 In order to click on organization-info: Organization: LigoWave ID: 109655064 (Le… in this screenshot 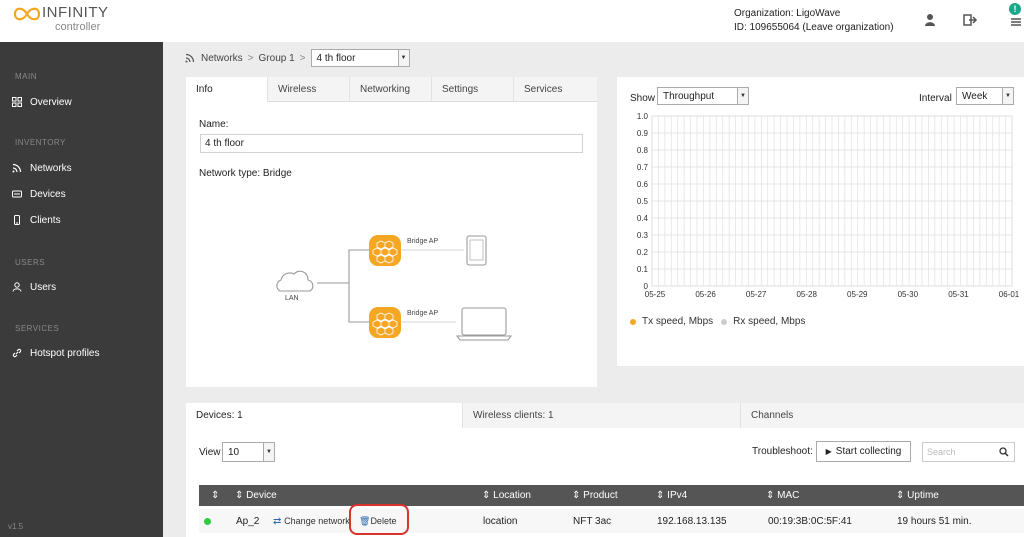, I will do `click(814, 21)`.